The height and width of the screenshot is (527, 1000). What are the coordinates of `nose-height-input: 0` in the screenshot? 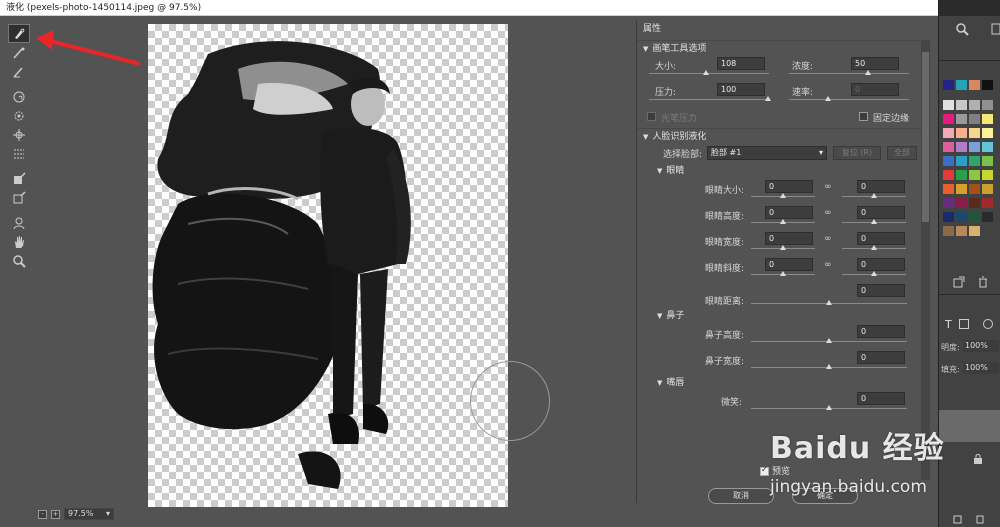 It's located at (881, 331).